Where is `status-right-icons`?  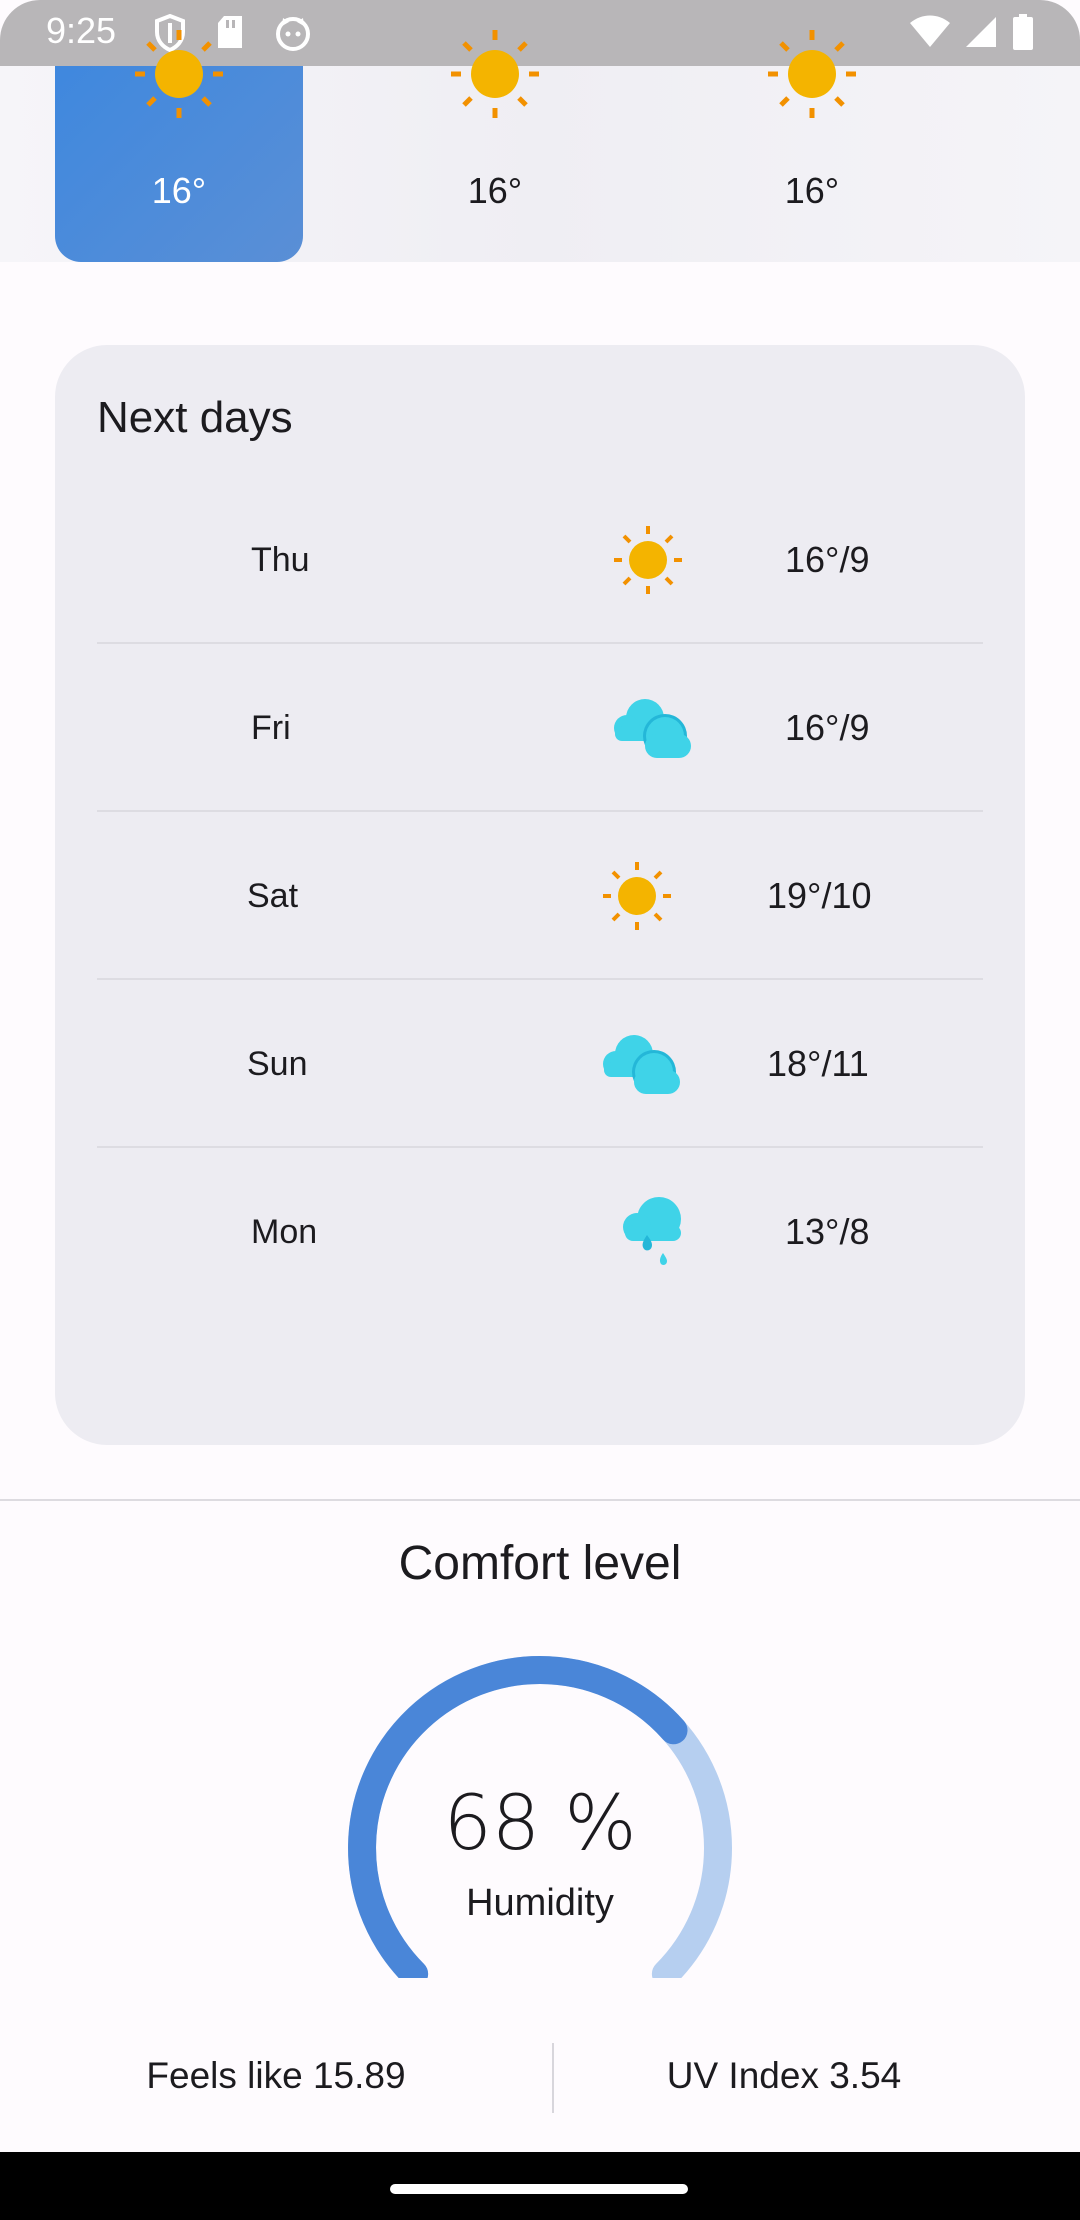
status-right-icons is located at coordinates (972, 32).